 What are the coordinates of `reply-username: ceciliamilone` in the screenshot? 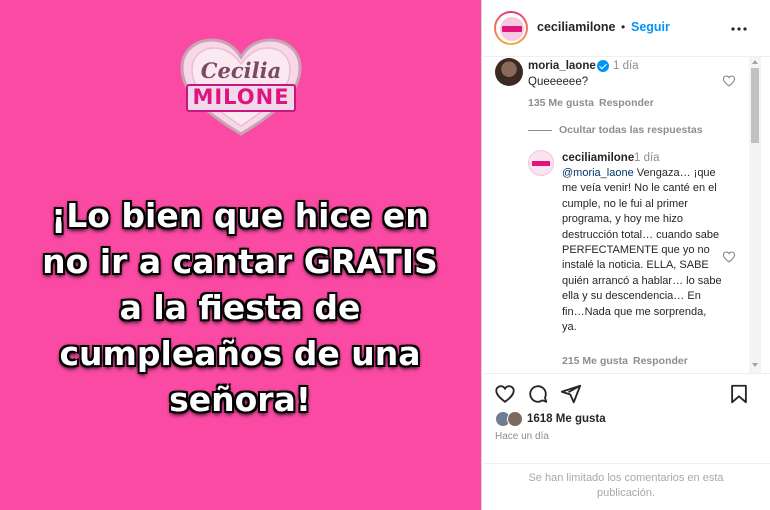 It's located at (598, 158).